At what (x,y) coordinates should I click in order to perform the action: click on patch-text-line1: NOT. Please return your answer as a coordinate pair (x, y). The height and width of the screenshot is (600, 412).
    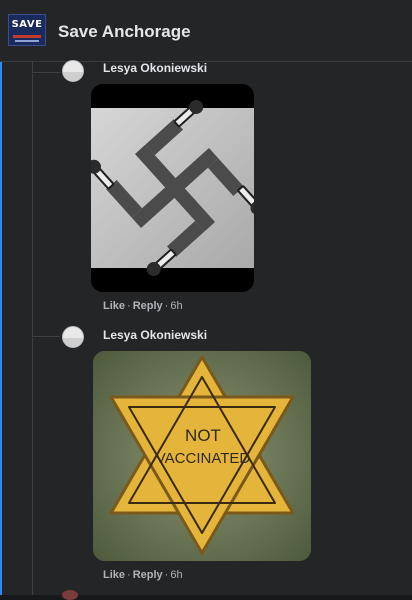
    Looking at the image, I should click on (203, 435).